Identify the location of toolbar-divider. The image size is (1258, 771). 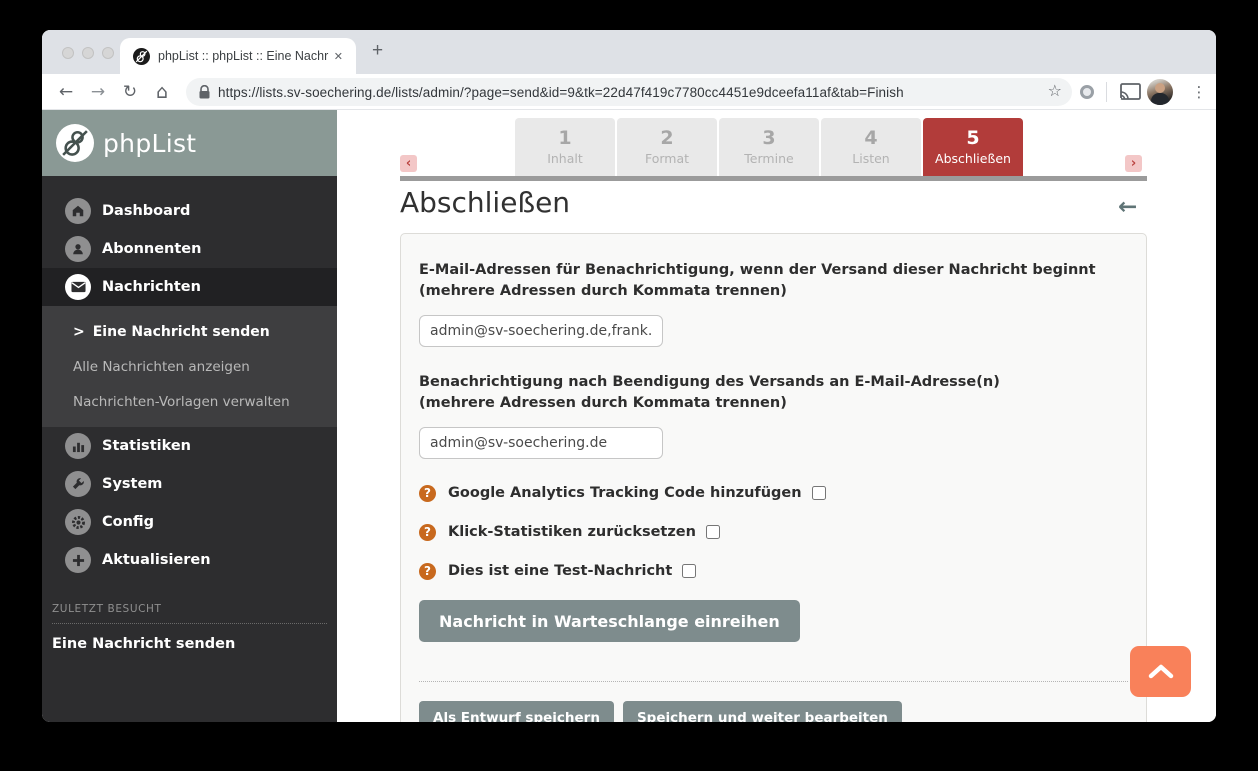
(1106, 92).